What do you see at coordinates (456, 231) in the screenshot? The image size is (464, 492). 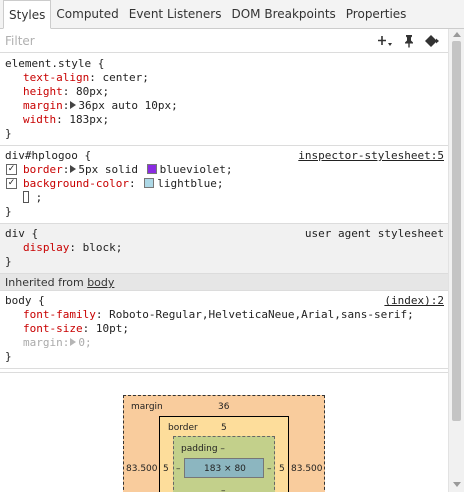 I see `scroll-thumb` at bounding box center [456, 231].